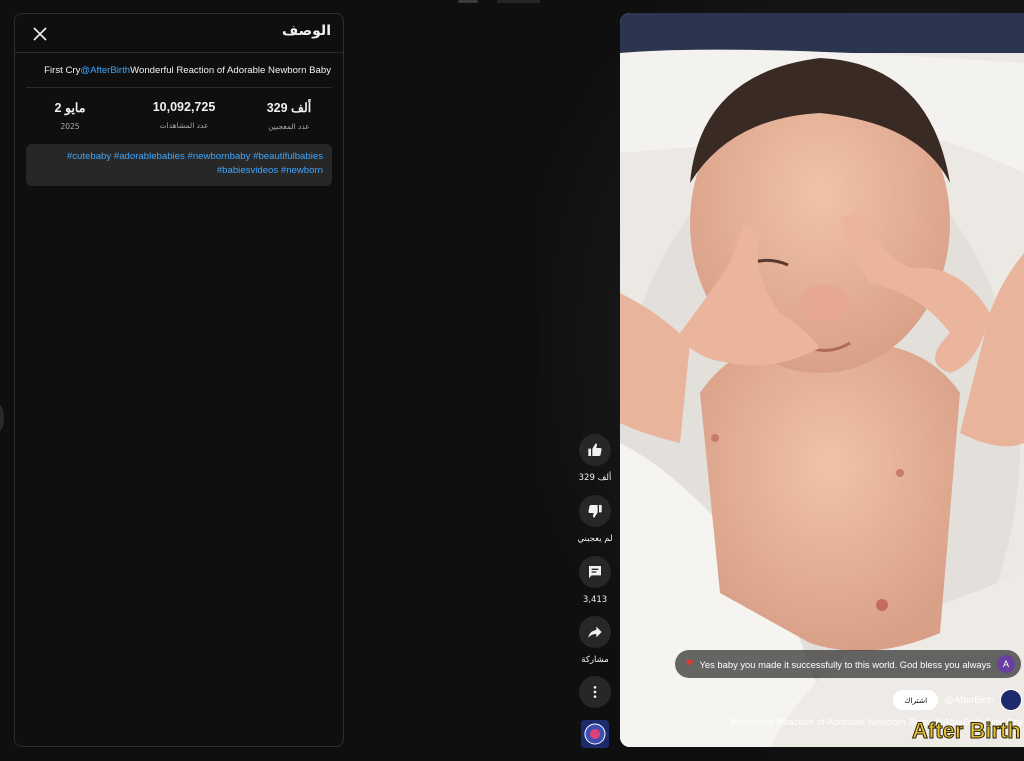  Describe the element at coordinates (179, 33) in the screenshot. I see `panel-header: الوصف` at that location.